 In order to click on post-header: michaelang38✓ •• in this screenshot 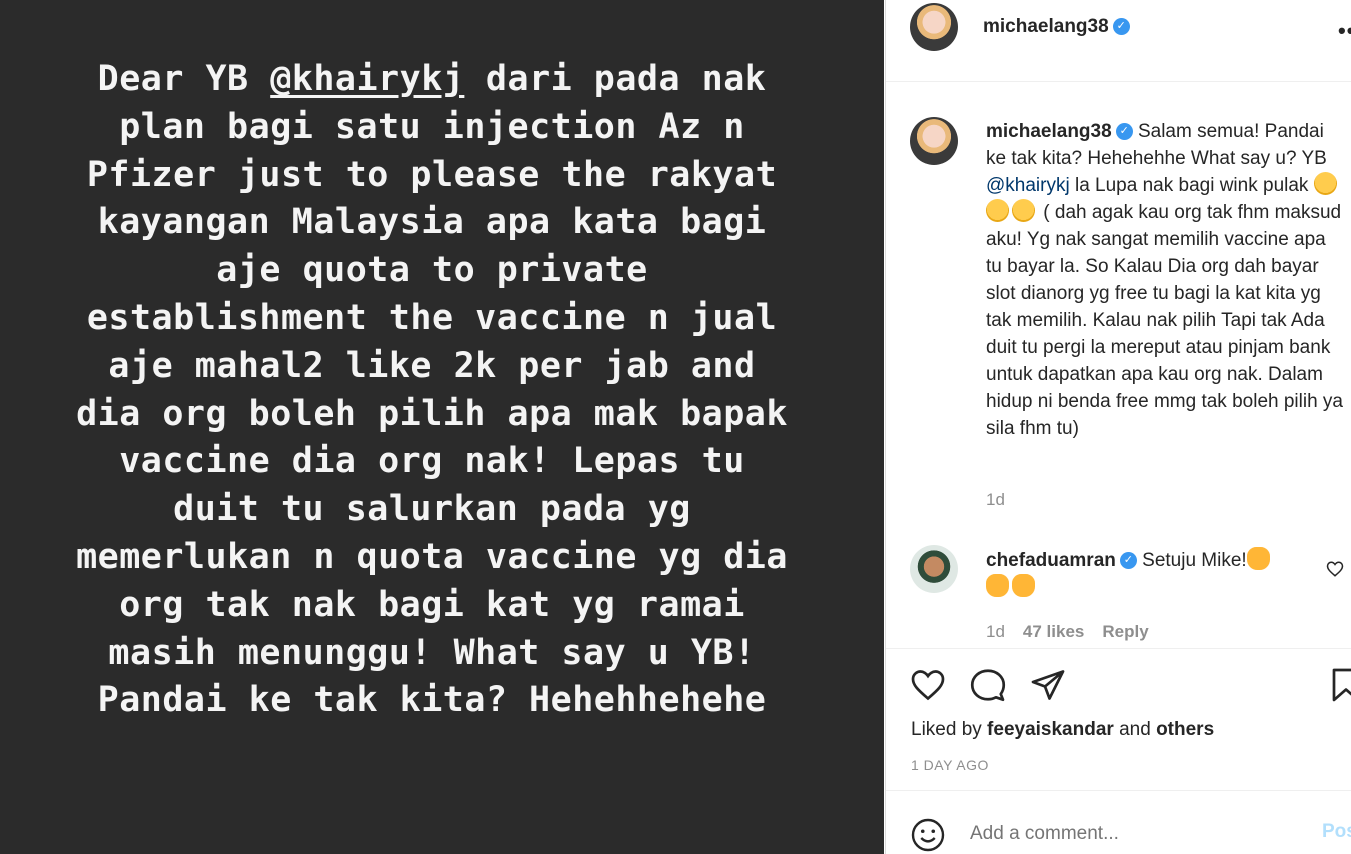, I will do `click(1118, 41)`.